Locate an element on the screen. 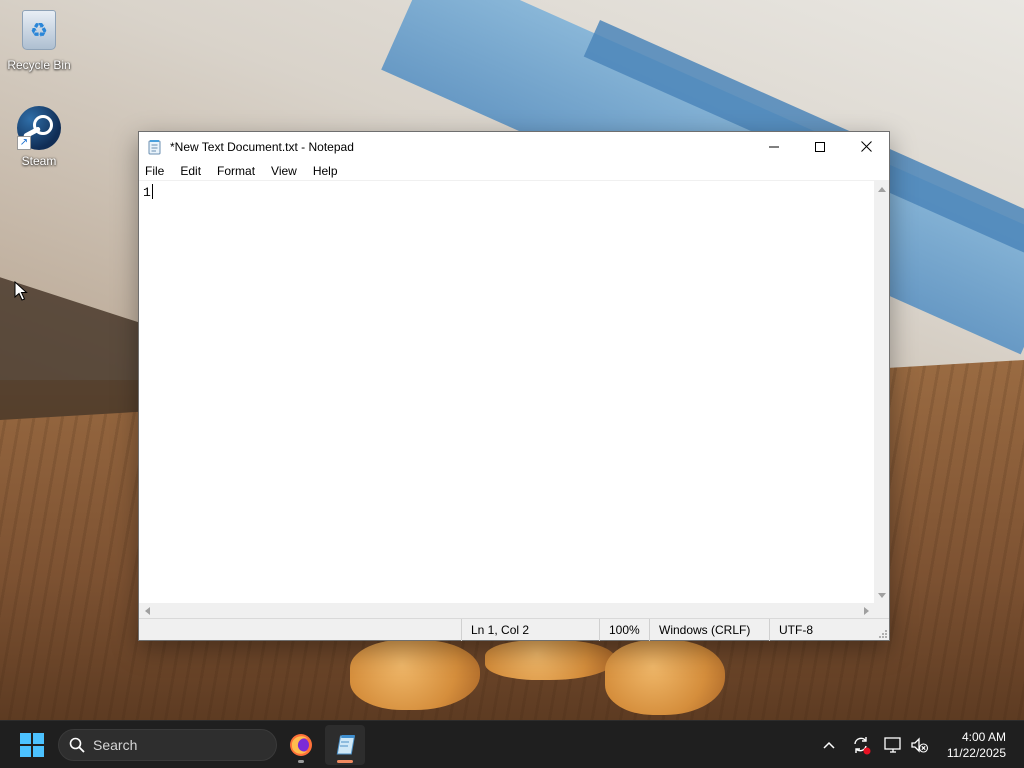 The height and width of the screenshot is (768, 1024). title-bar: *New Text Document.txt - Notepad is located at coordinates (514, 146).